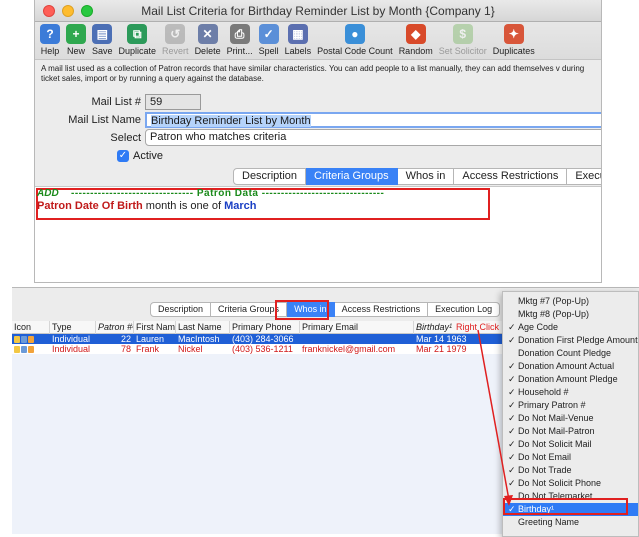  I want to click on menu-item-label: Donation First Pledge Amount, so click(578, 340).